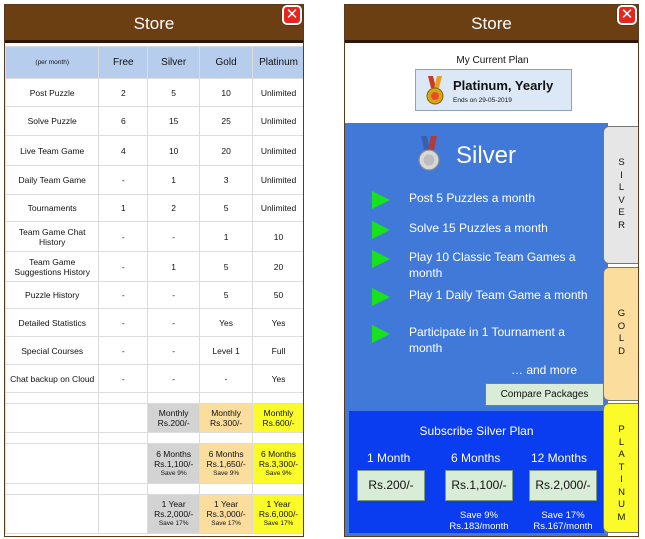  I want to click on platinum-monthly-price: Monthly Rs.600/-, so click(277, 418).